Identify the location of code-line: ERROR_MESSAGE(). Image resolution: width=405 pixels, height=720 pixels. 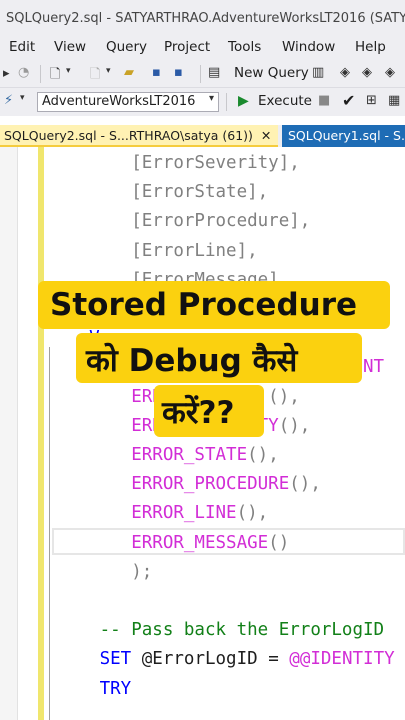
(178, 543).